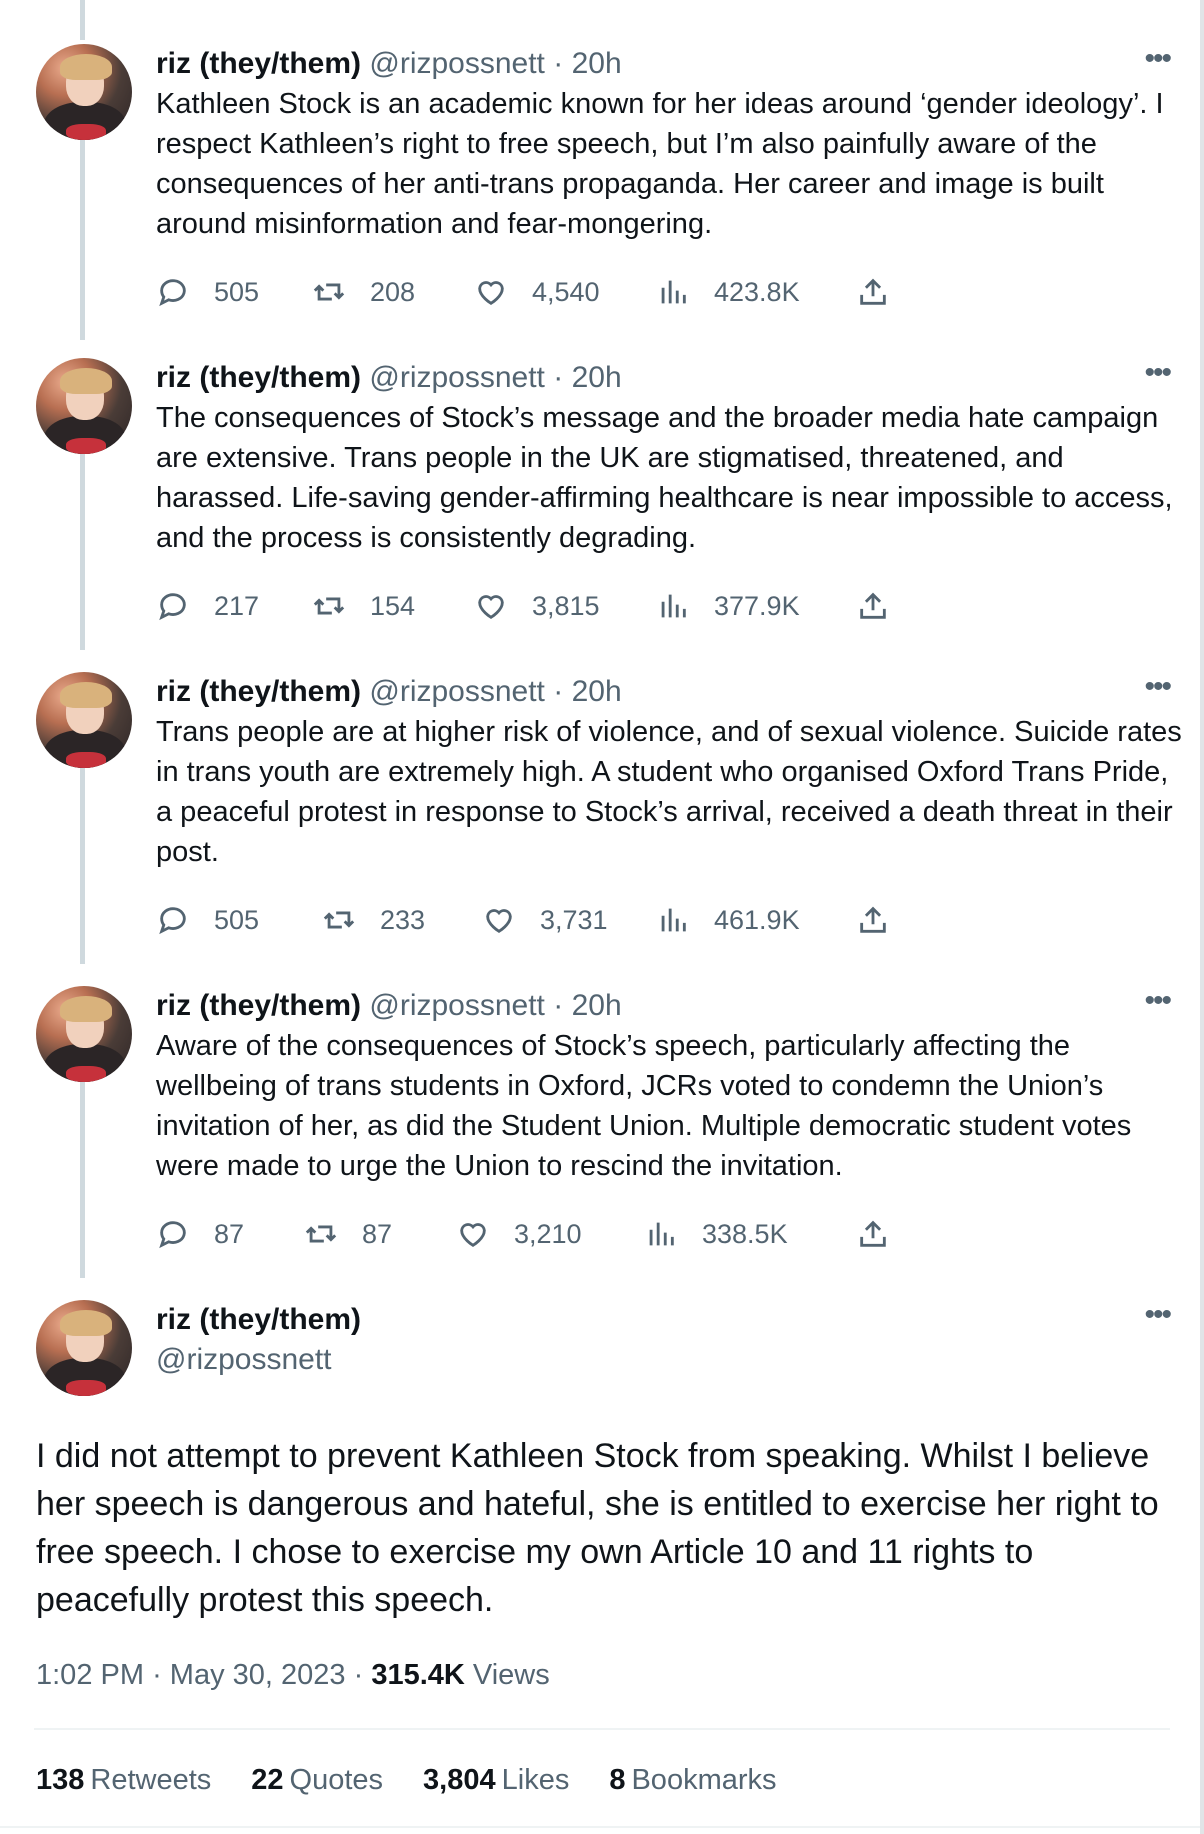 This screenshot has height=1834, width=1204. I want to click on like-button: 4,540, so click(537, 292).